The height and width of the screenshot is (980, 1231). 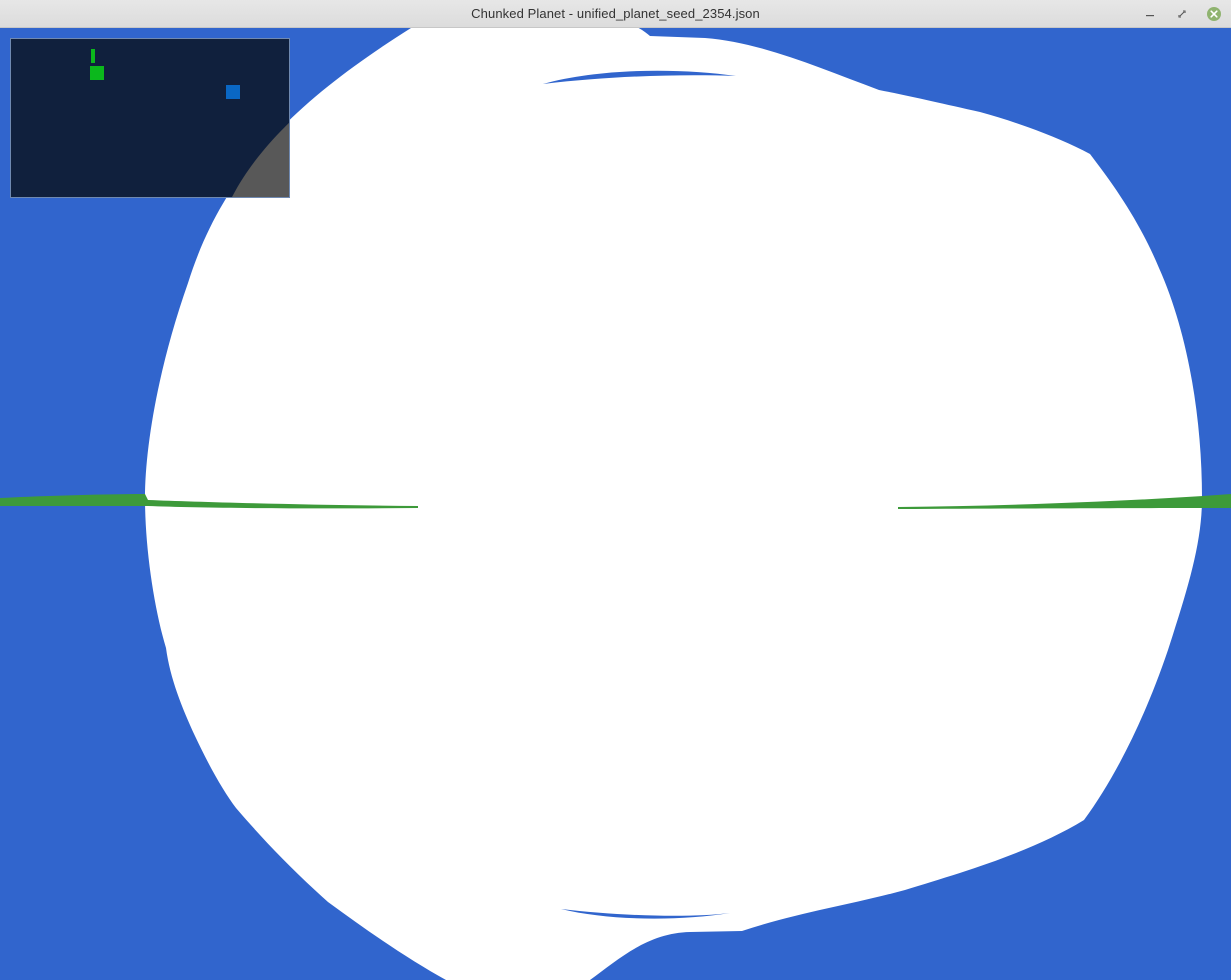 I want to click on minimap-panel, so click(x=150, y=118).